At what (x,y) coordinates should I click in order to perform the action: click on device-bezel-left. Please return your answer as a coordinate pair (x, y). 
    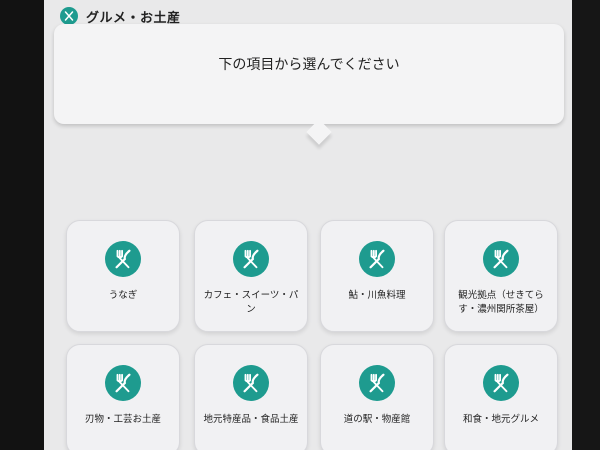
    Looking at the image, I should click on (22, 225).